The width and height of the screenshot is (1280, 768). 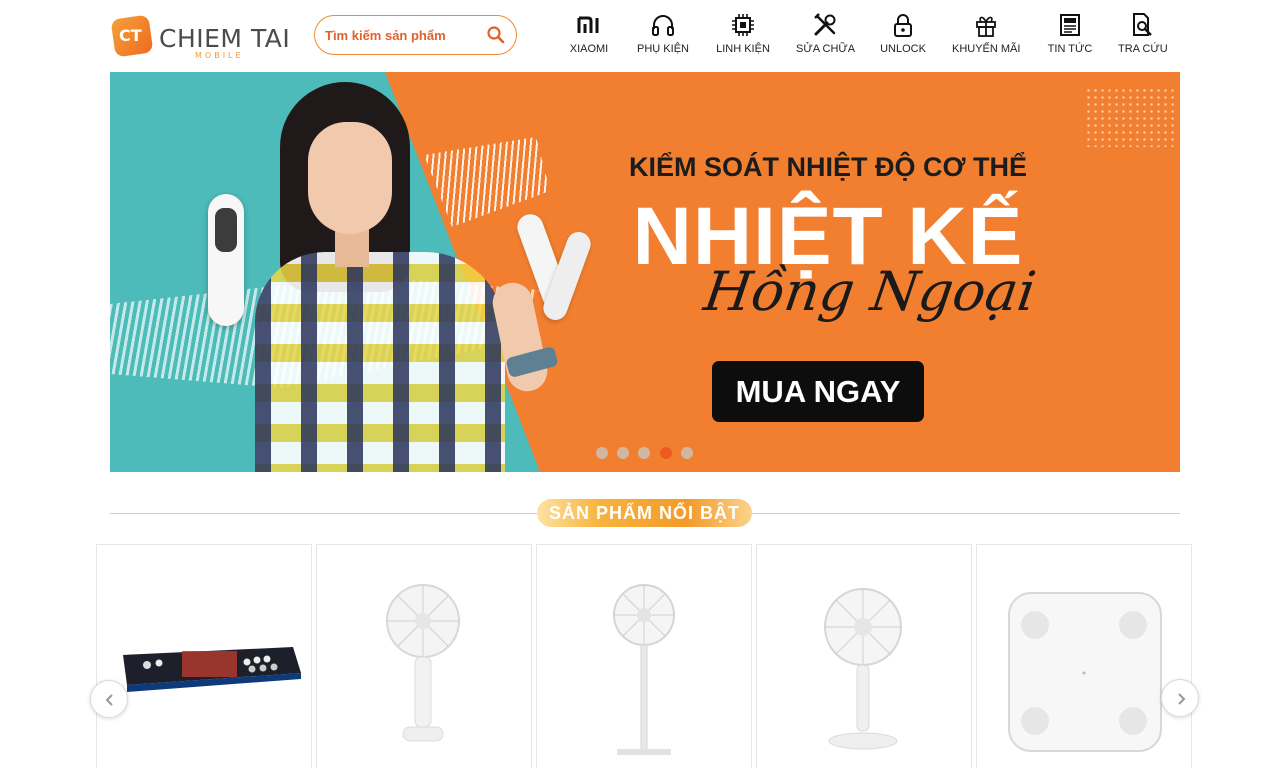 I want to click on logo-name: CHIEM TAI, so click(x=225, y=38).